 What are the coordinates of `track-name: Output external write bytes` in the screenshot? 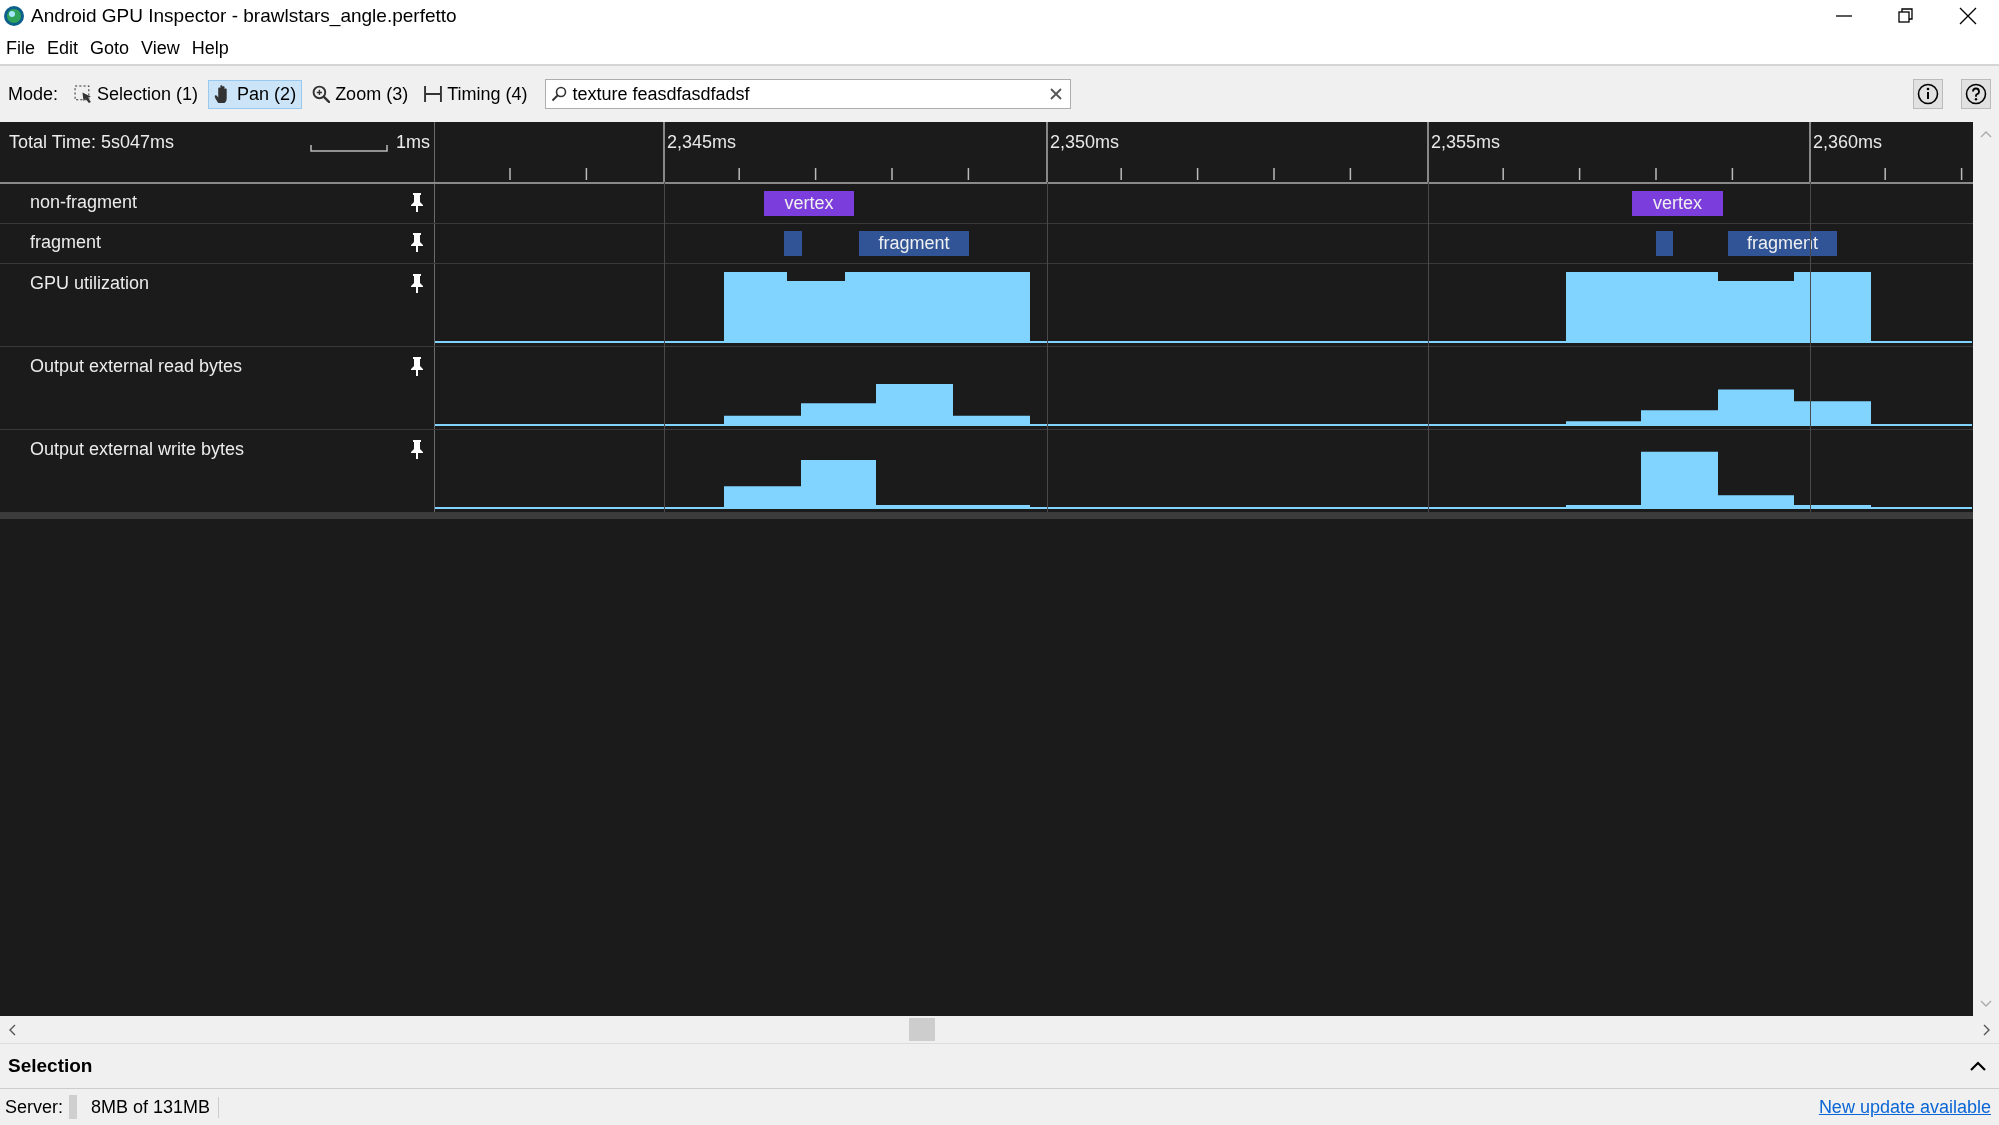 It's located at (137, 449).